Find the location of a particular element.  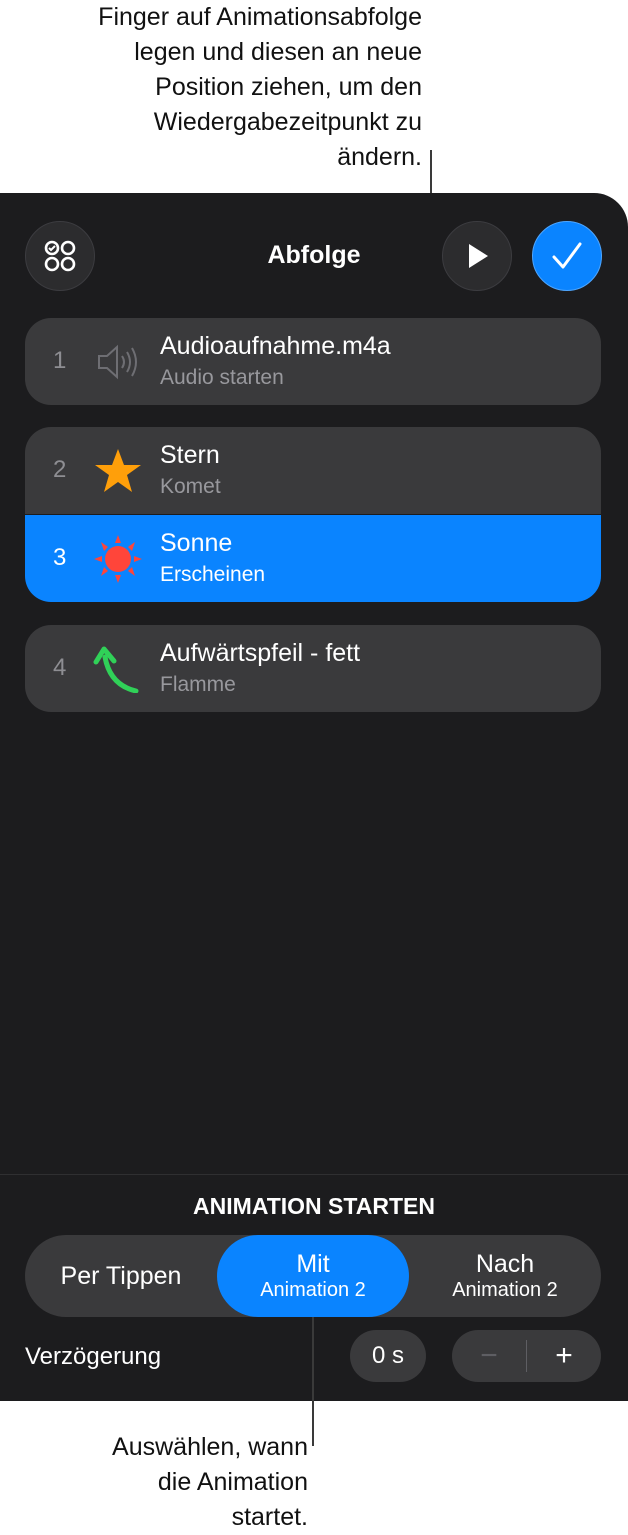

item-number: 3 is located at coordinates (60, 557).